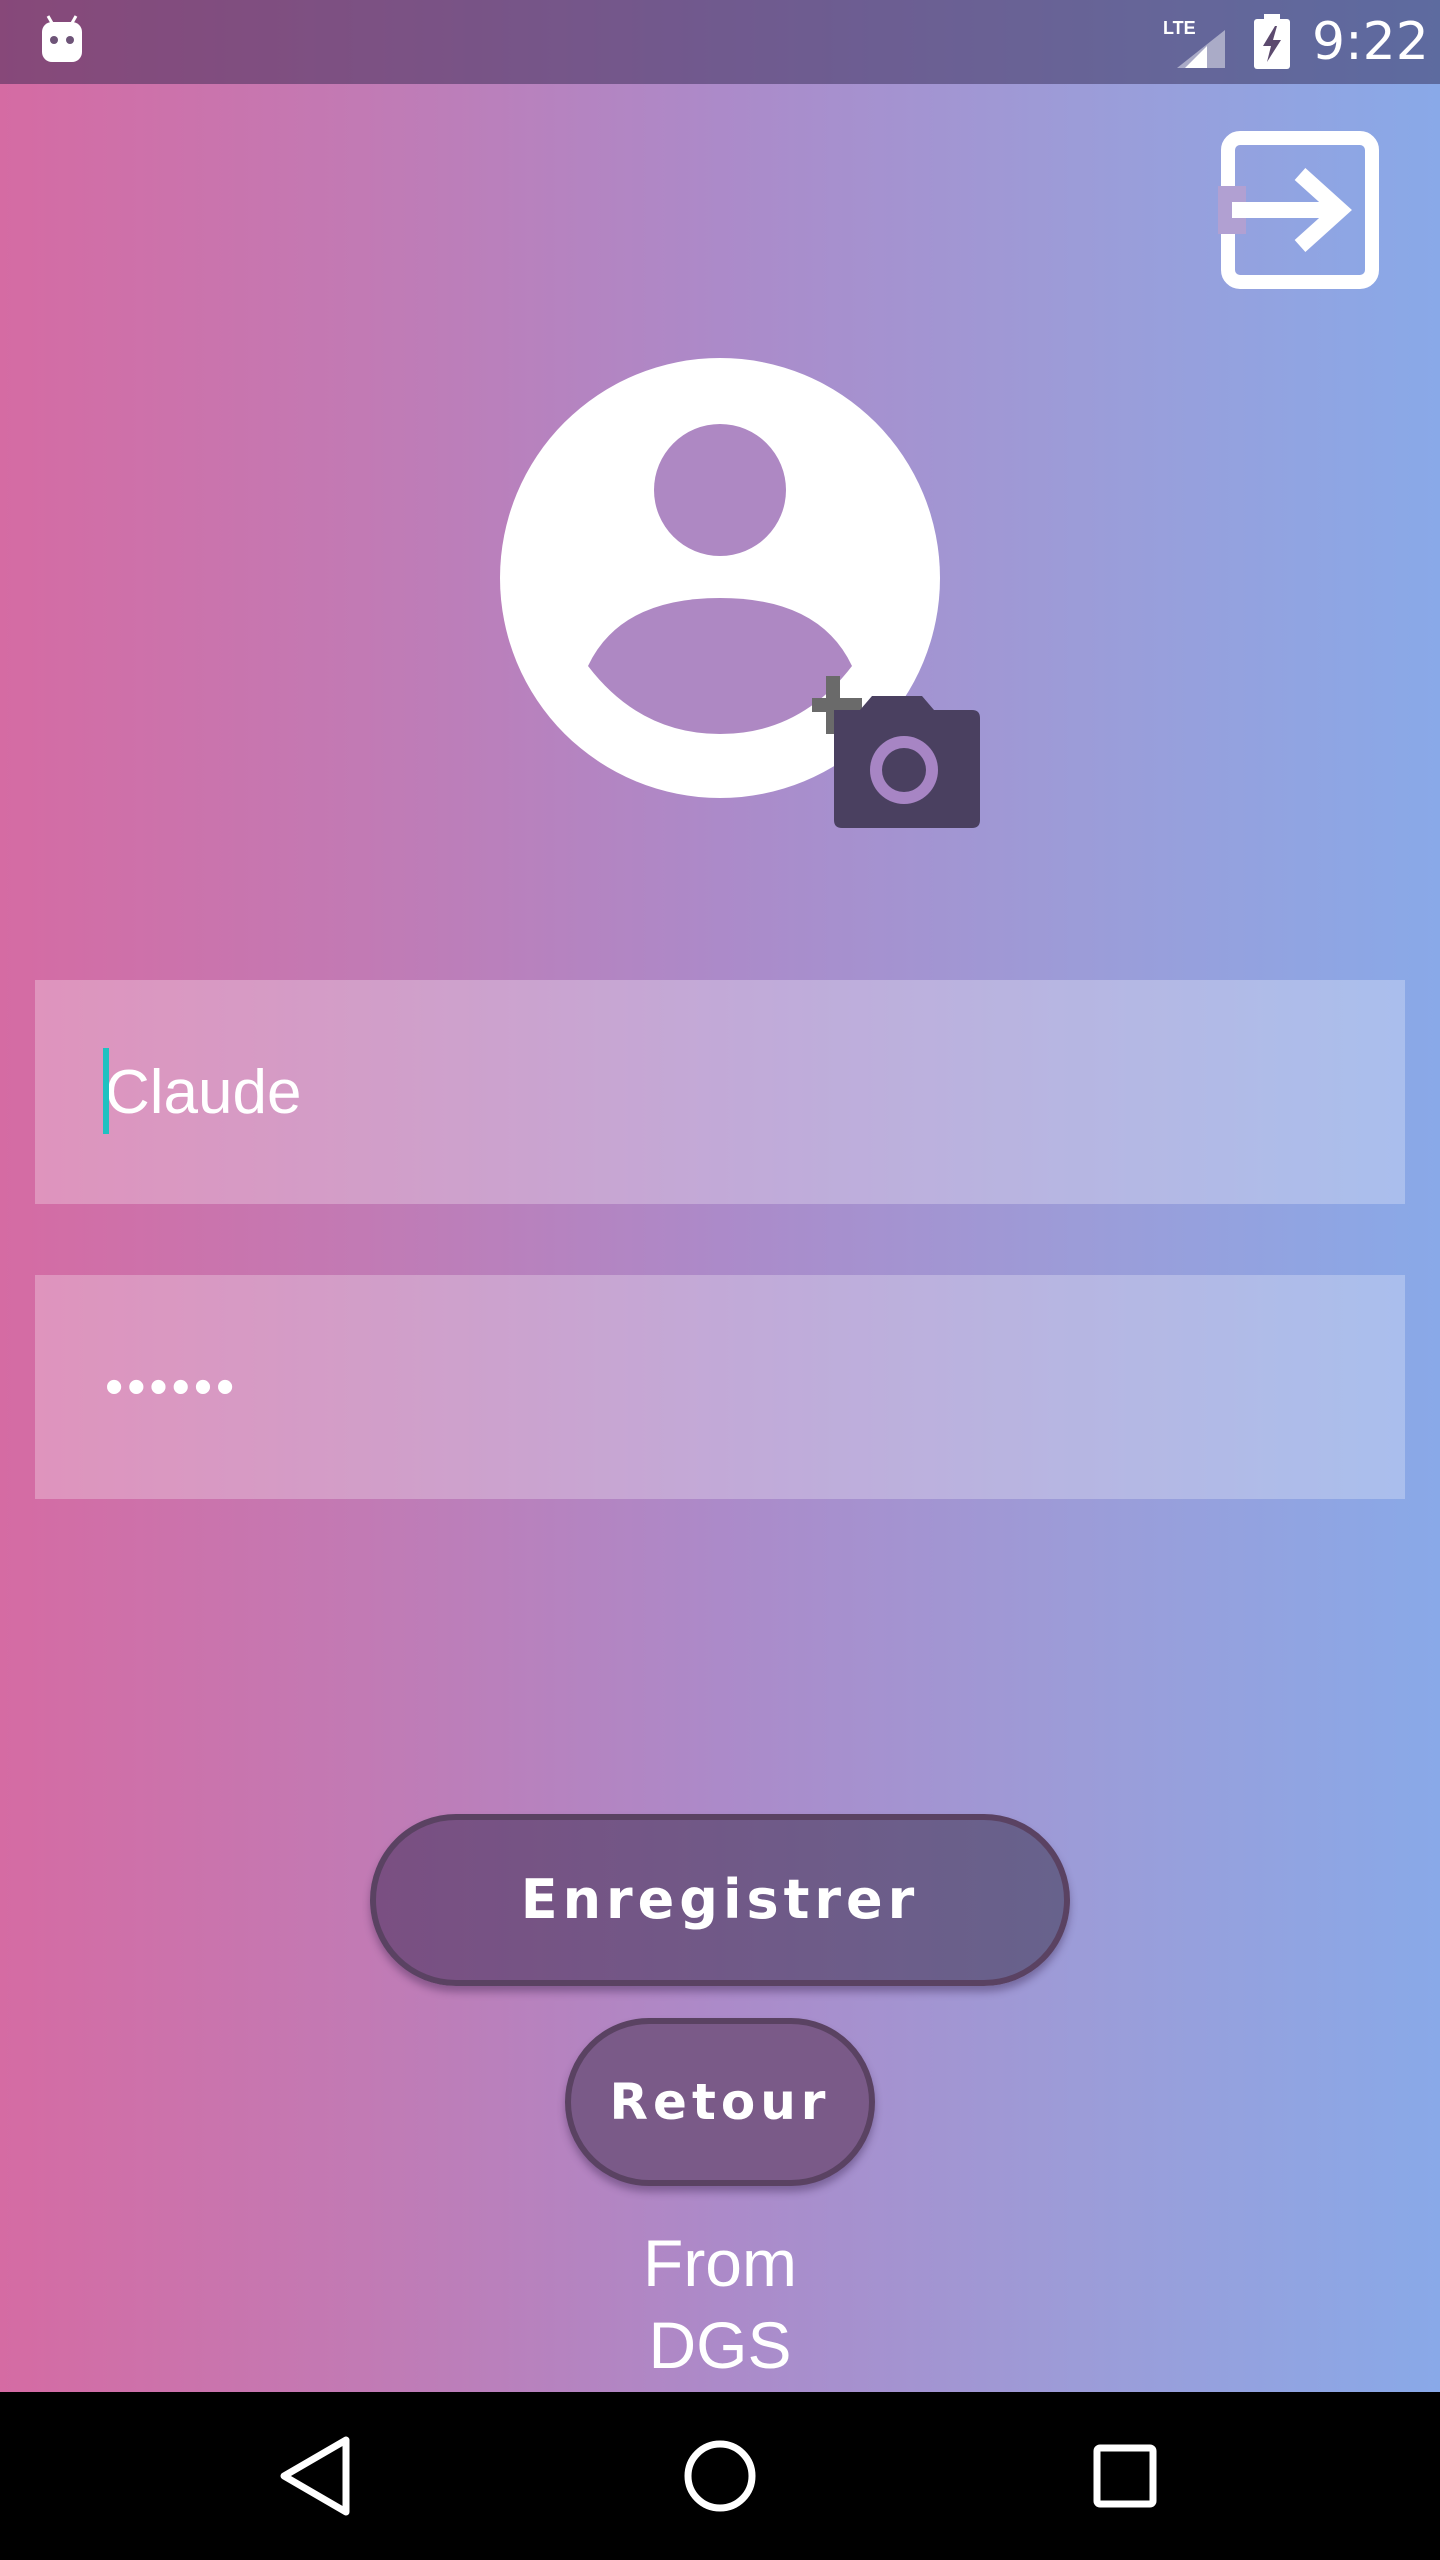  Describe the element at coordinates (720, 42) in the screenshot. I see `status-bar: LTE 9:22` at that location.